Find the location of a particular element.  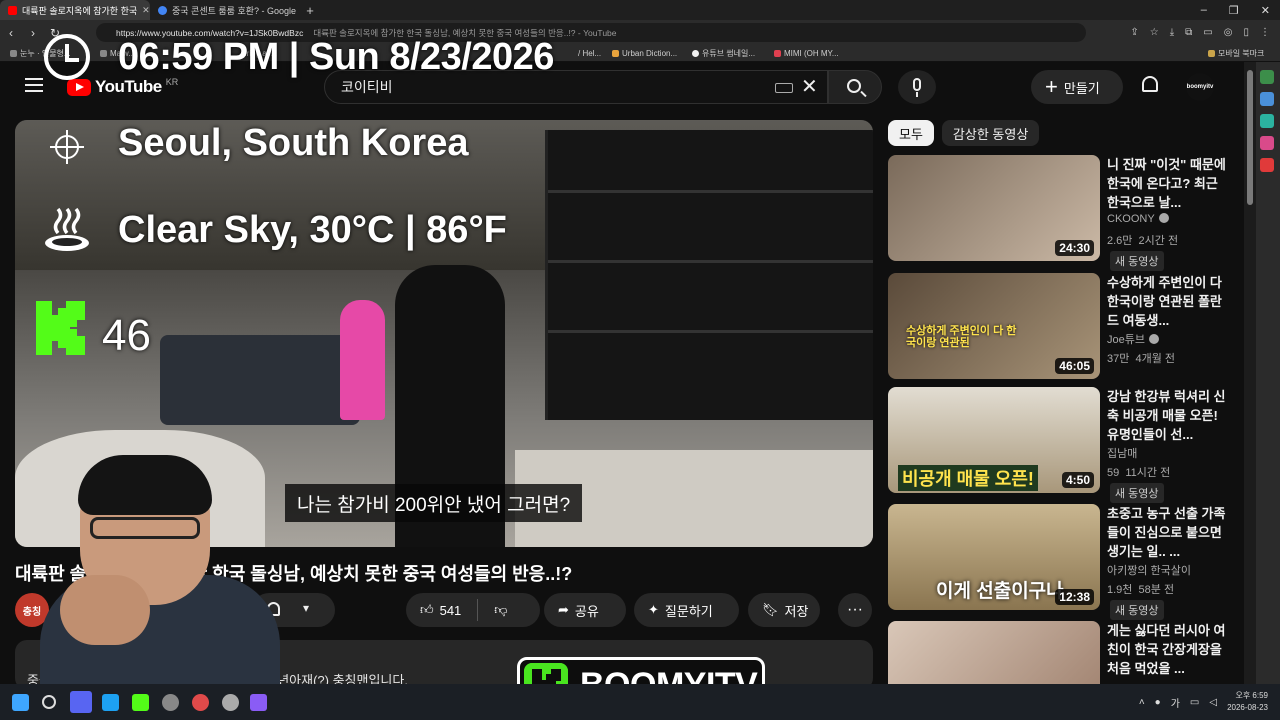

create-button: + 만들기 is located at coordinates (1077, 87).